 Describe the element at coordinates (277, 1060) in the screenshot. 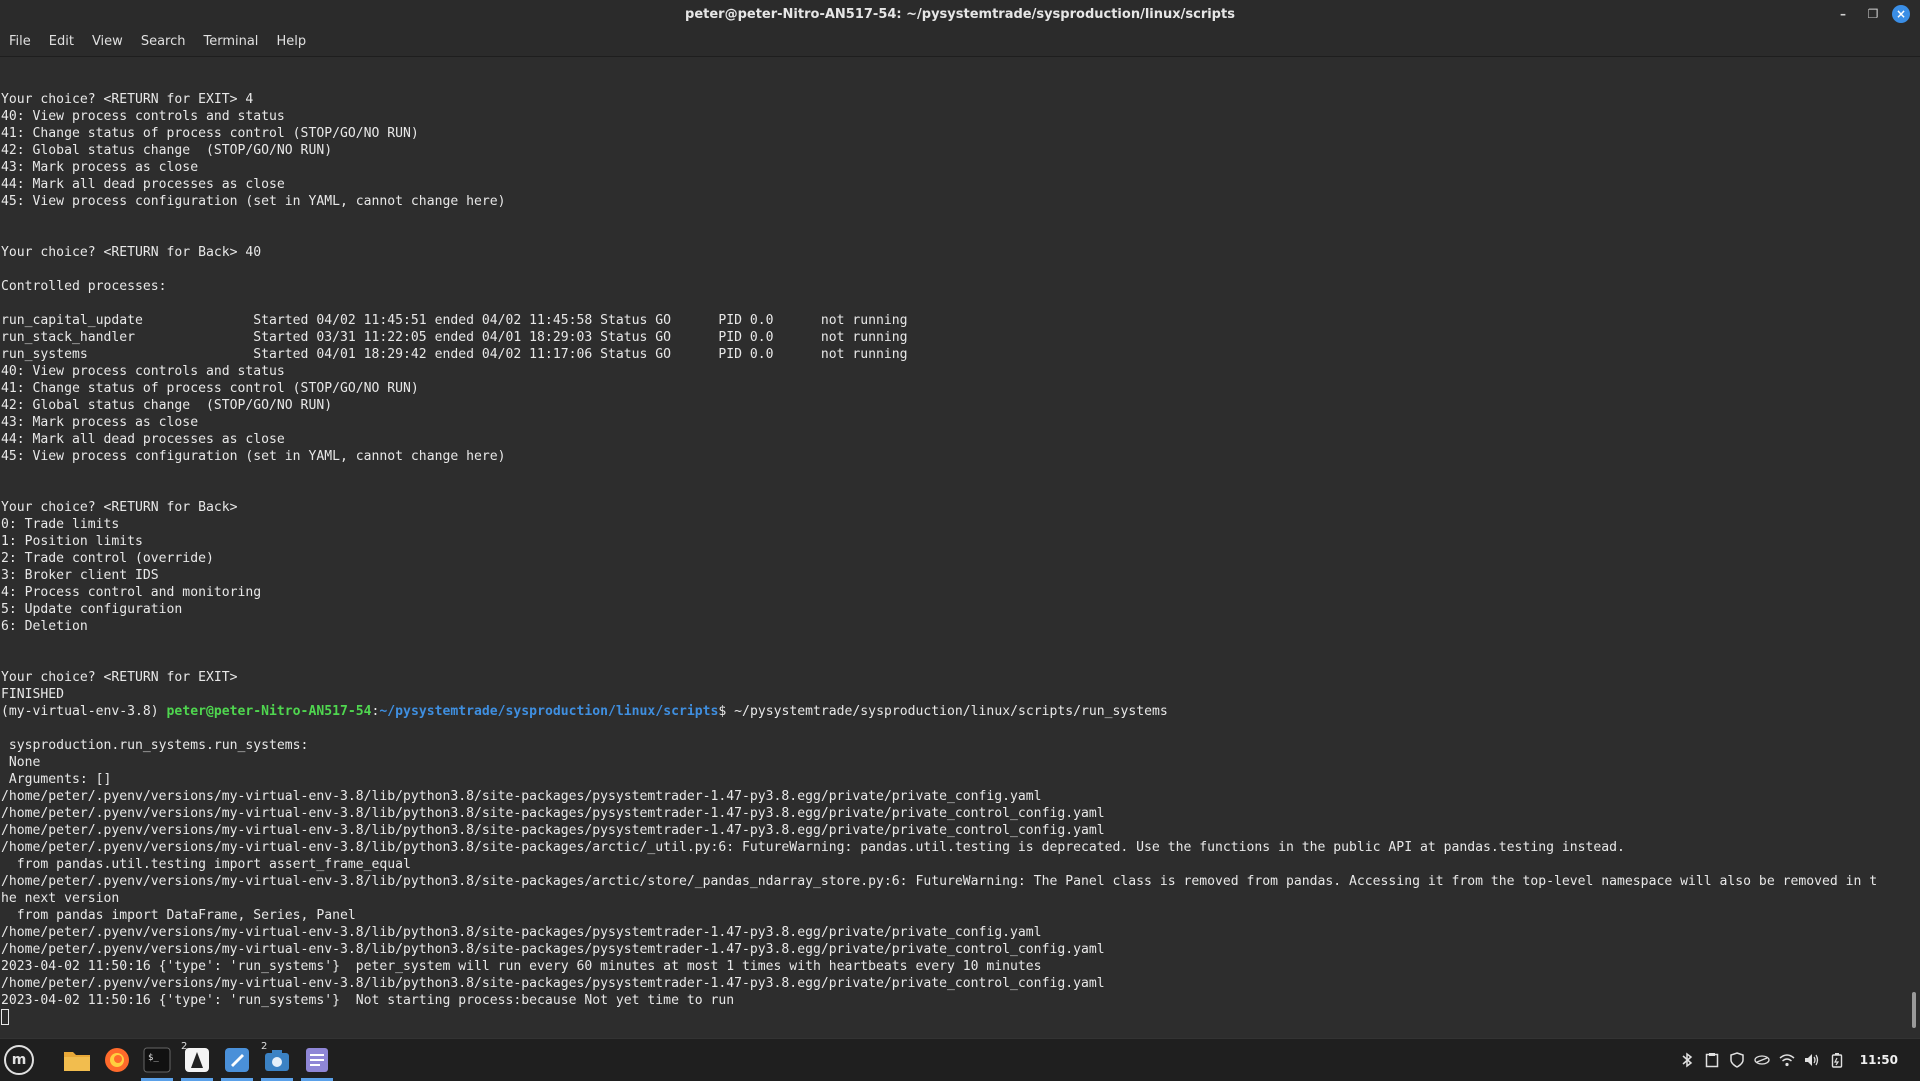

I see `screenshot-launcher: 2` at that location.